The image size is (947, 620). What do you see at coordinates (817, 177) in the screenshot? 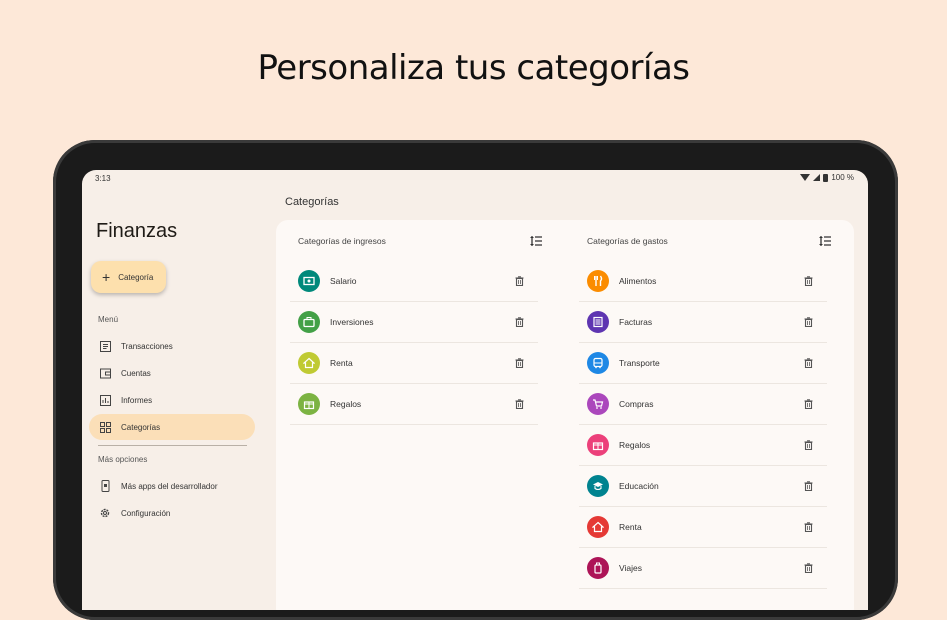
I see `signal-icon` at bounding box center [817, 177].